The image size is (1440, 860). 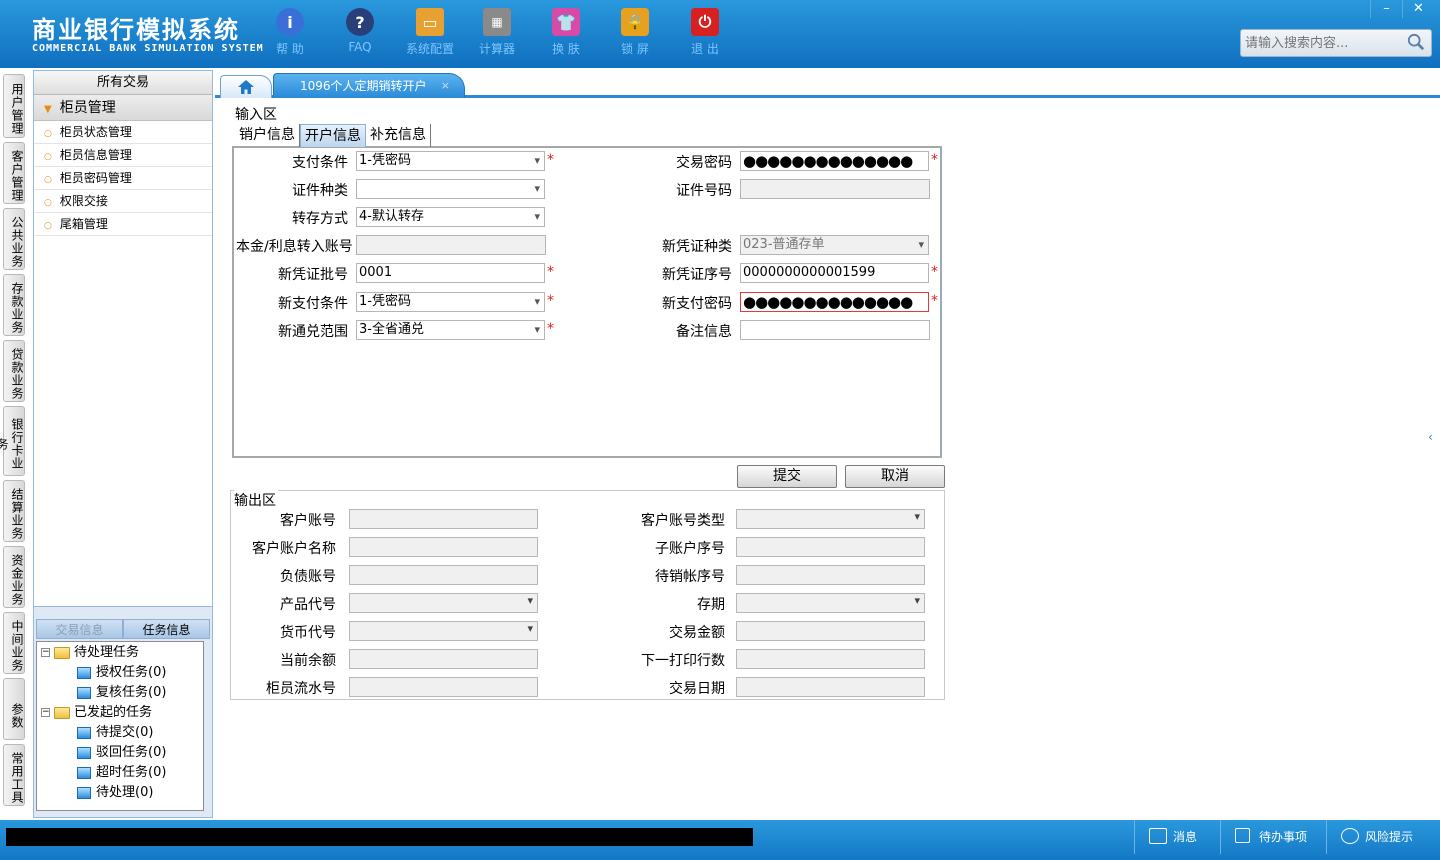 I want to click on transaction-date-output, so click(x=830, y=687).